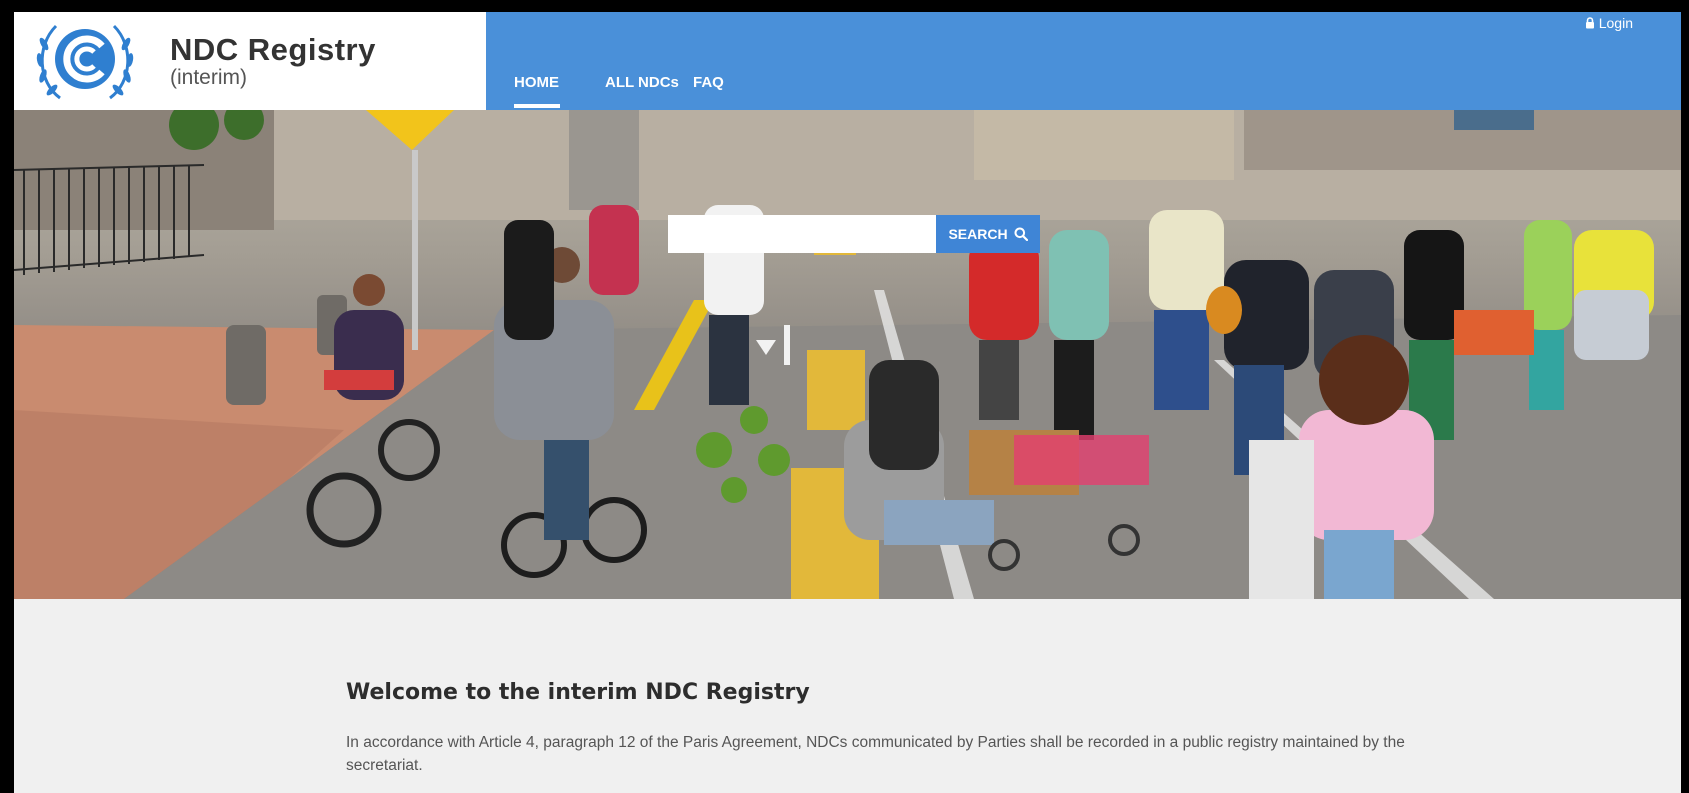 This screenshot has width=1689, height=793. Describe the element at coordinates (536, 82) in the screenshot. I see `nav-home: HOME` at that location.